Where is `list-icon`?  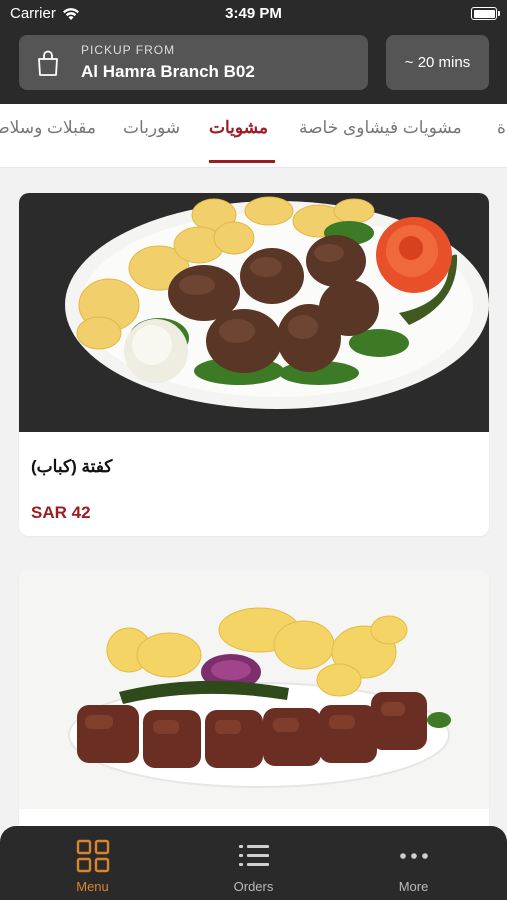
list-icon is located at coordinates (253, 855).